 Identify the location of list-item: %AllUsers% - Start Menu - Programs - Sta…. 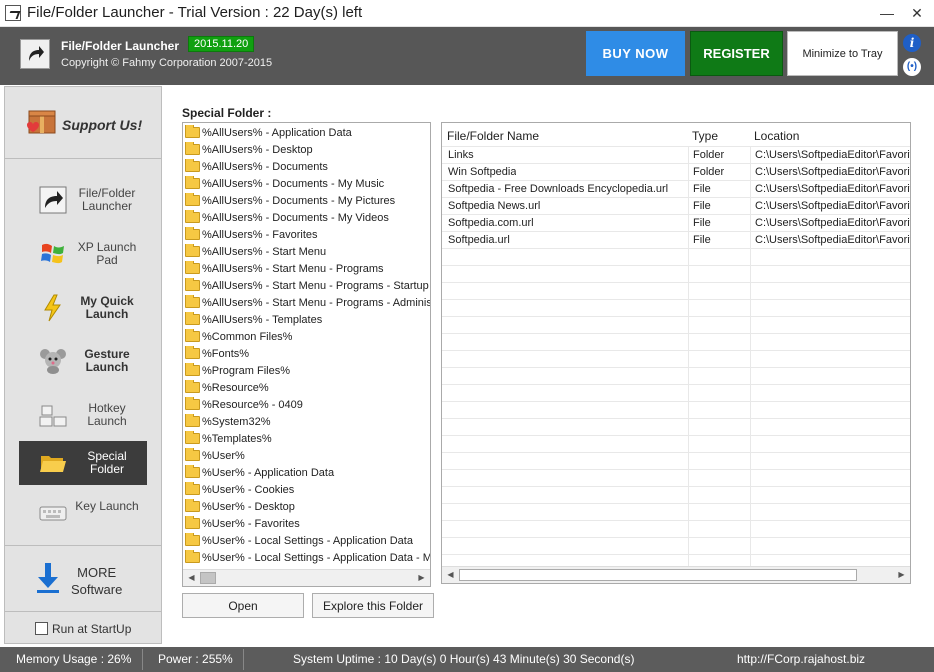
(306, 286).